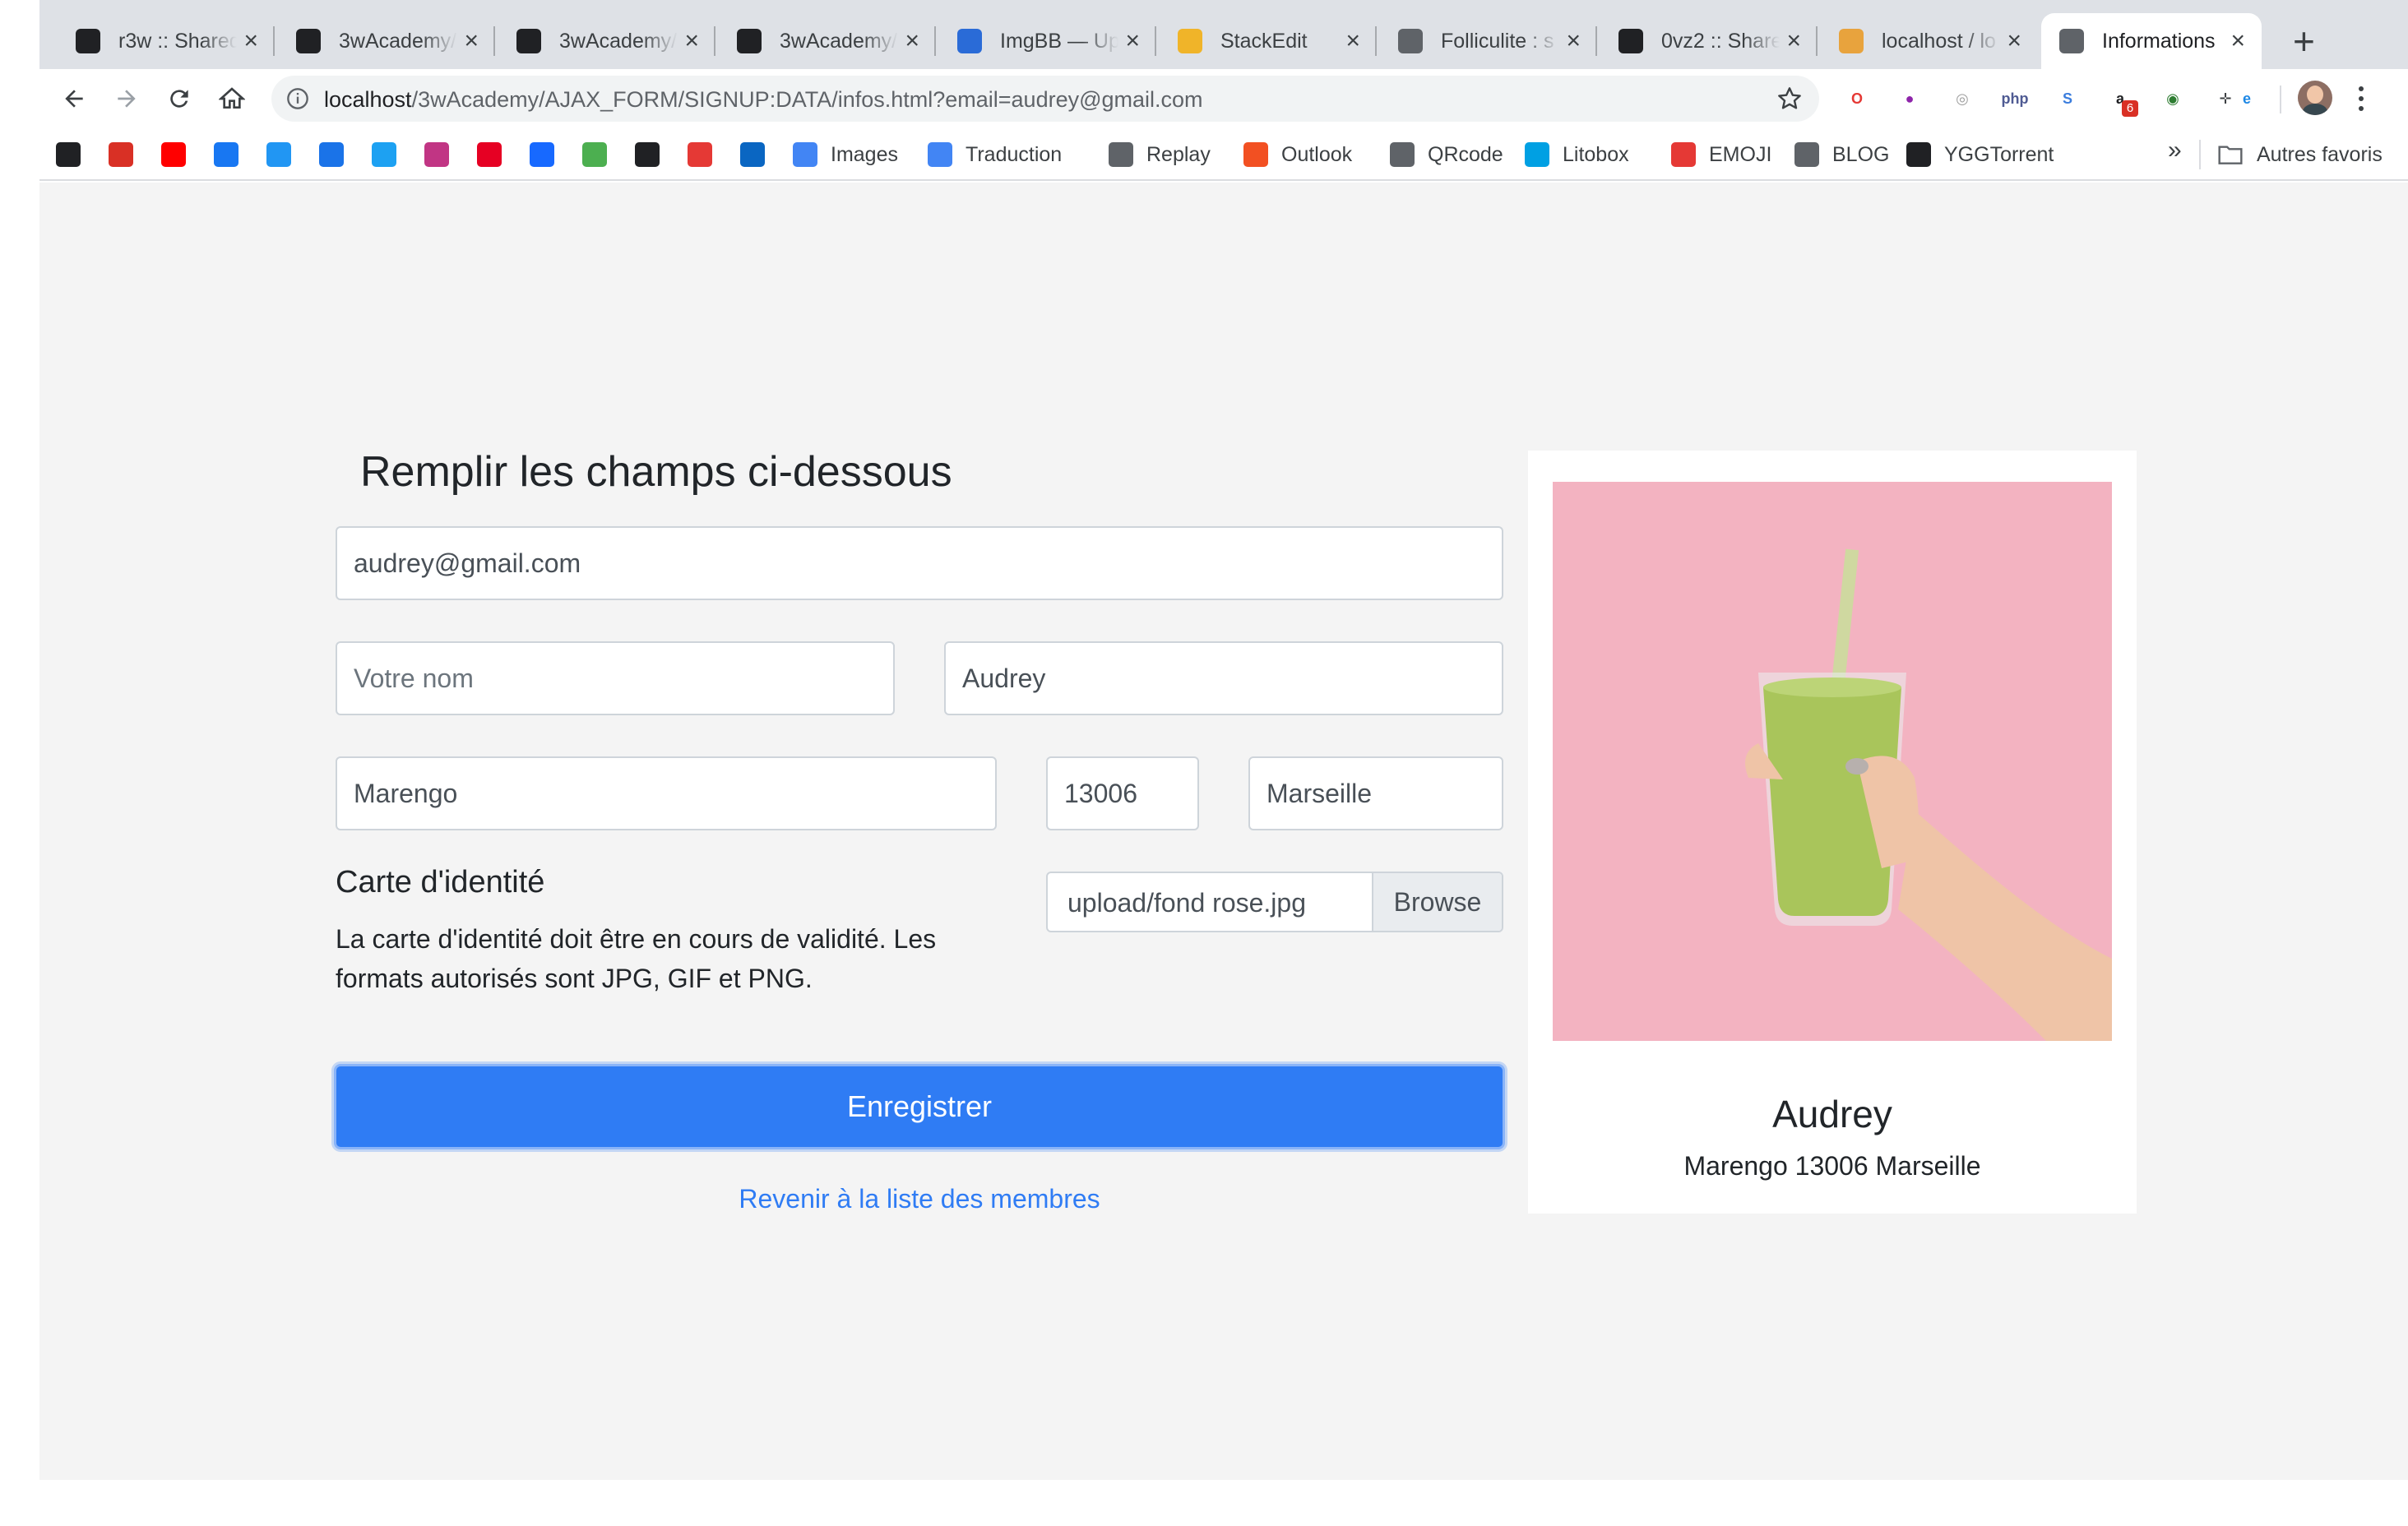  What do you see at coordinates (179, 98) in the screenshot?
I see `reload-button` at bounding box center [179, 98].